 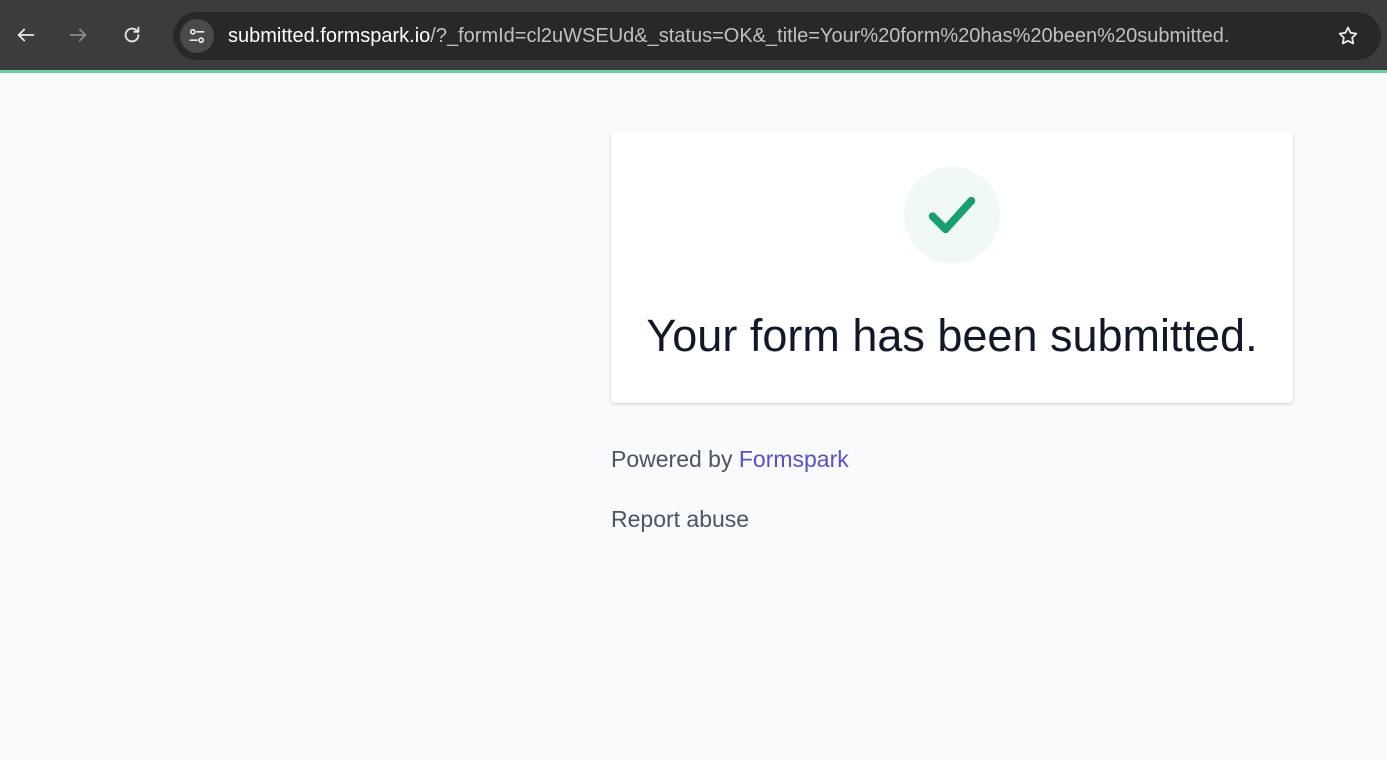 What do you see at coordinates (794, 459) in the screenshot?
I see `formspark-link: Formspark` at bounding box center [794, 459].